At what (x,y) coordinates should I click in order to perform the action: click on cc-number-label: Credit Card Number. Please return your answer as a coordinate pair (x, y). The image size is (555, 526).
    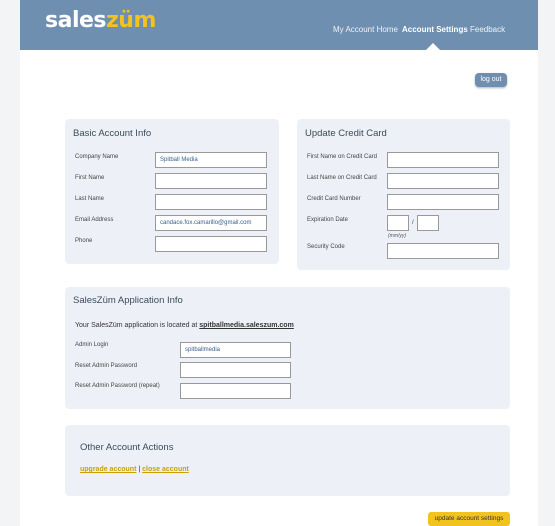
    Looking at the image, I should click on (334, 199).